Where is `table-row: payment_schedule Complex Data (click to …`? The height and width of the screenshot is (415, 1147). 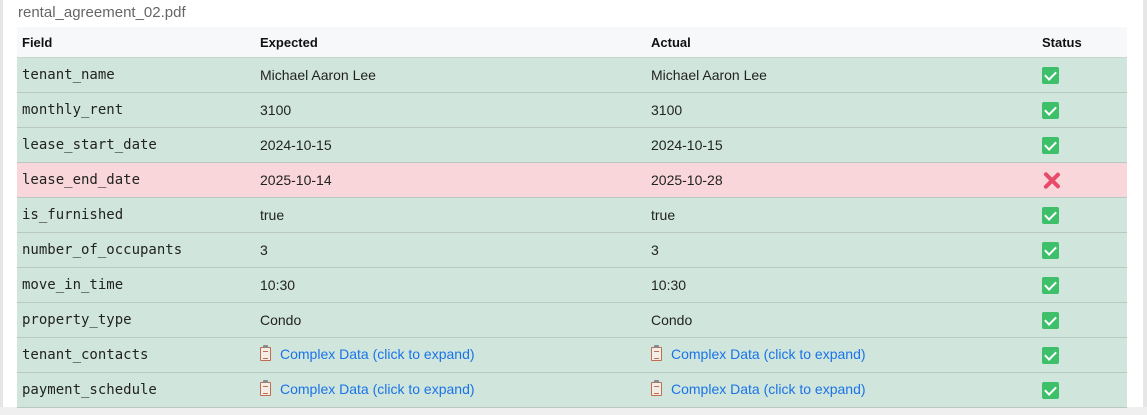 table-row: payment_schedule Complex Data (click to … is located at coordinates (572, 390).